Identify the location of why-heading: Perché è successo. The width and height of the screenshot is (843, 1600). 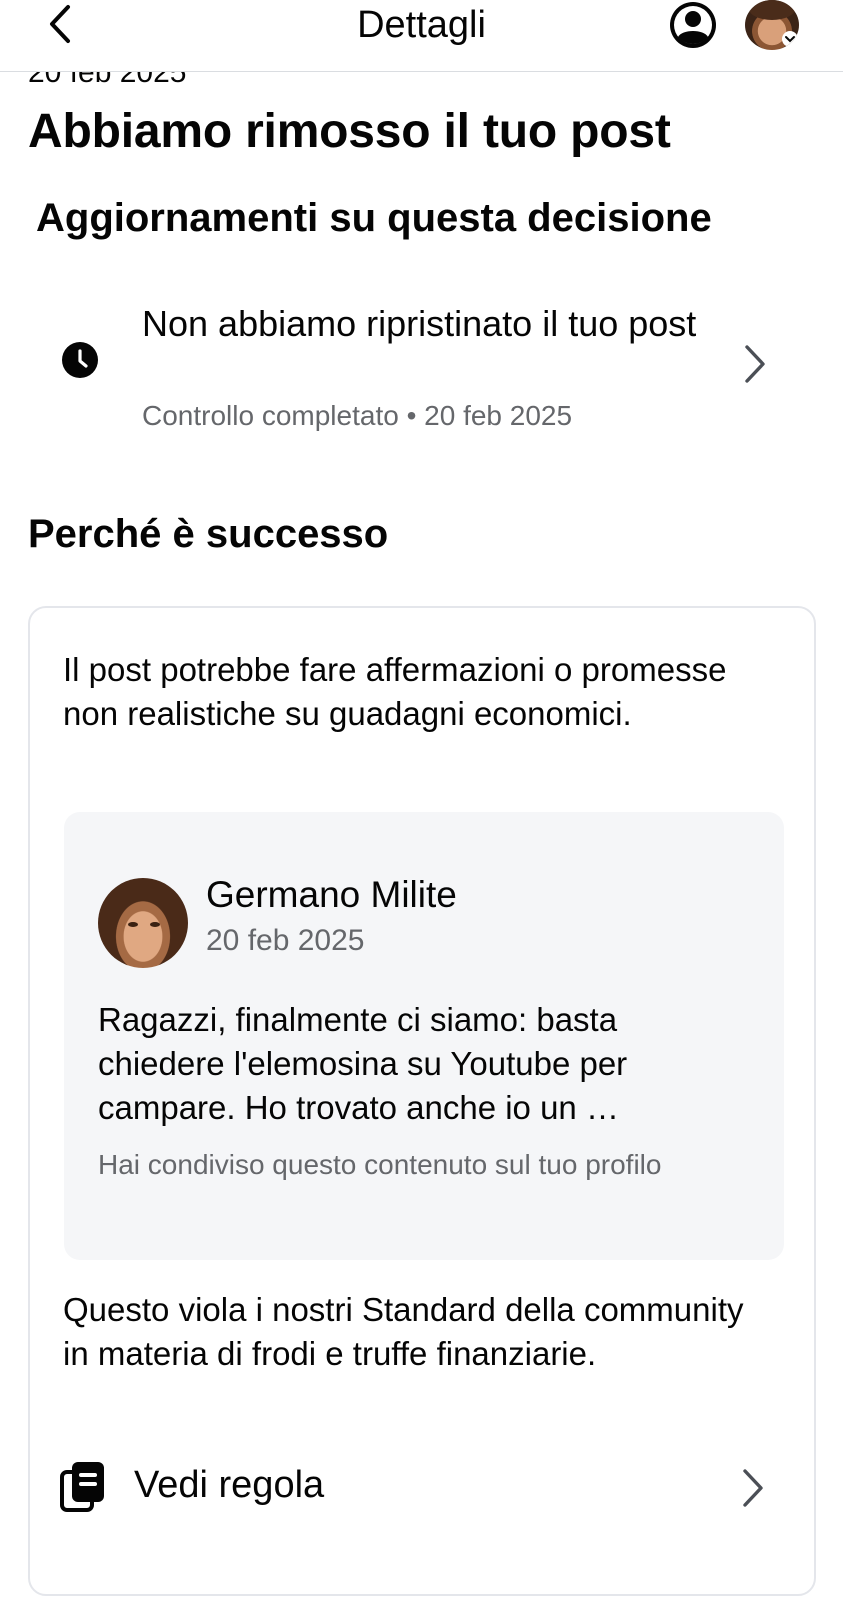
(208, 534).